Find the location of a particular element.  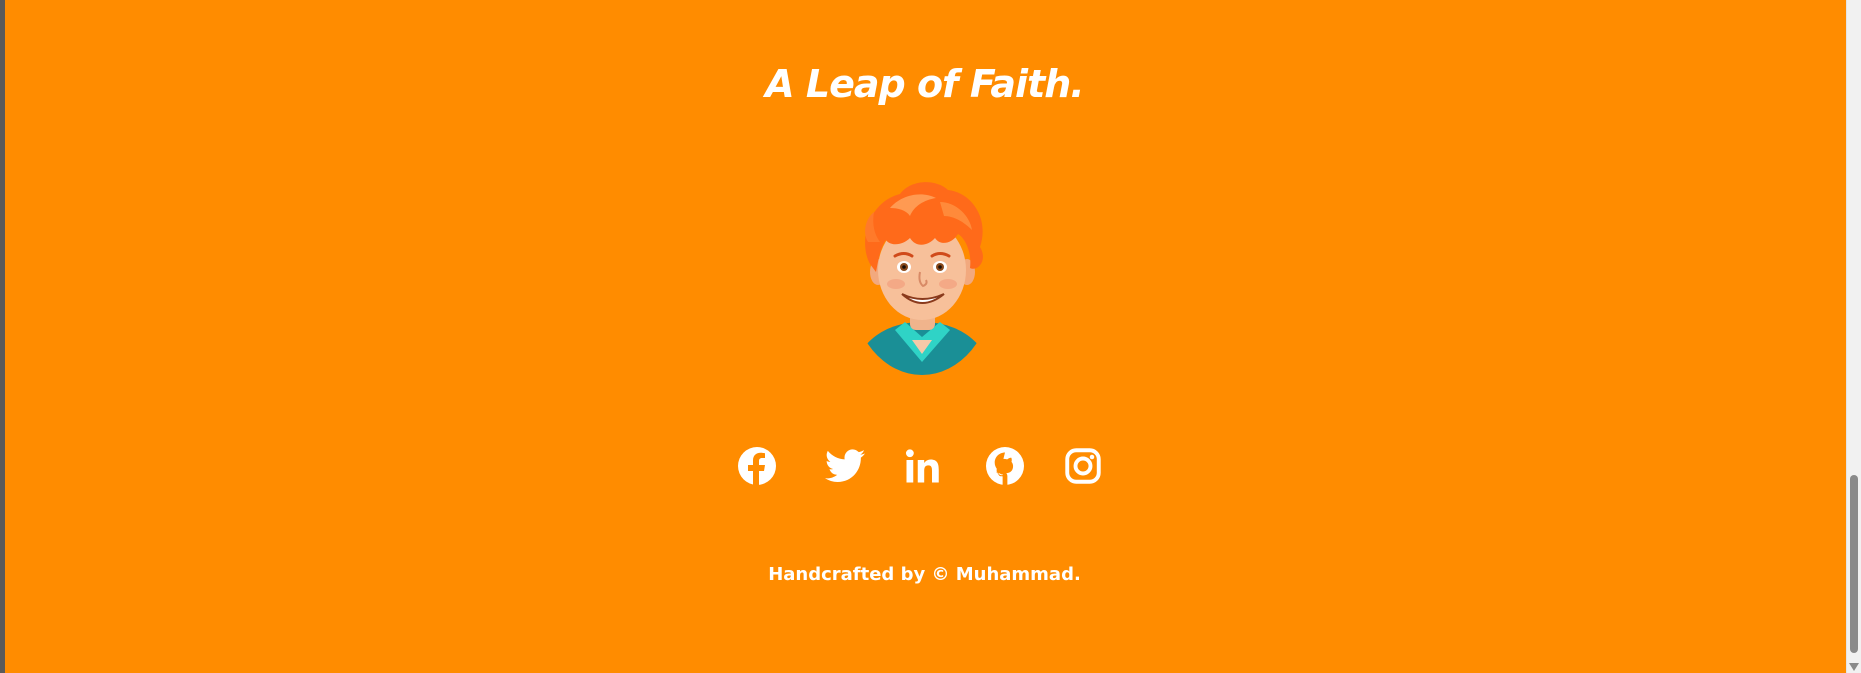

github-icon is located at coordinates (1005, 466).